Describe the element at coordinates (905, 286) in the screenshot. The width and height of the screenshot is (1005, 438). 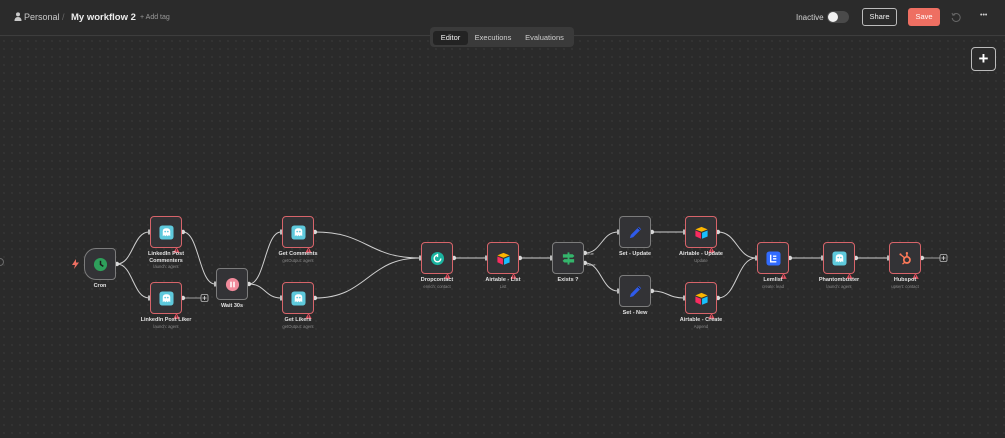
I see `node-subtitle: upsert: contact` at that location.